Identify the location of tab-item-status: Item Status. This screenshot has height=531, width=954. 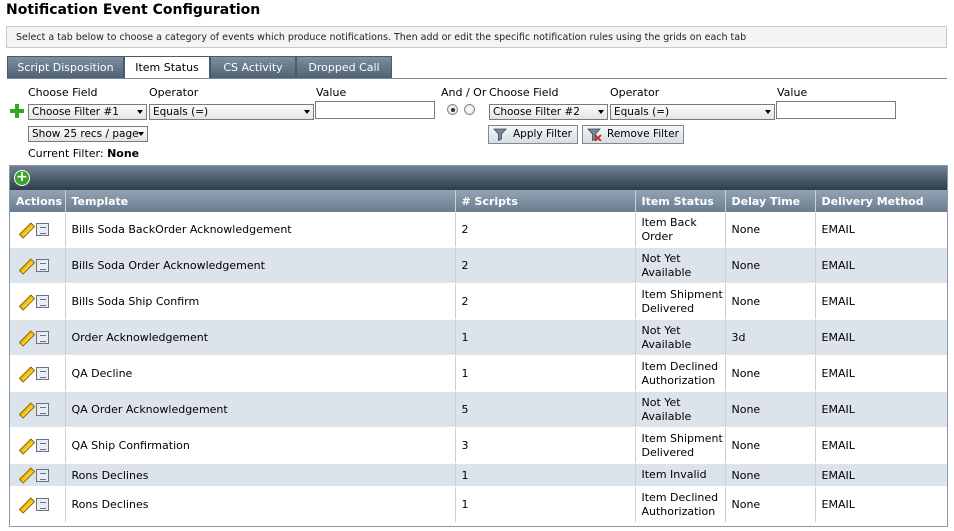
(167, 67).